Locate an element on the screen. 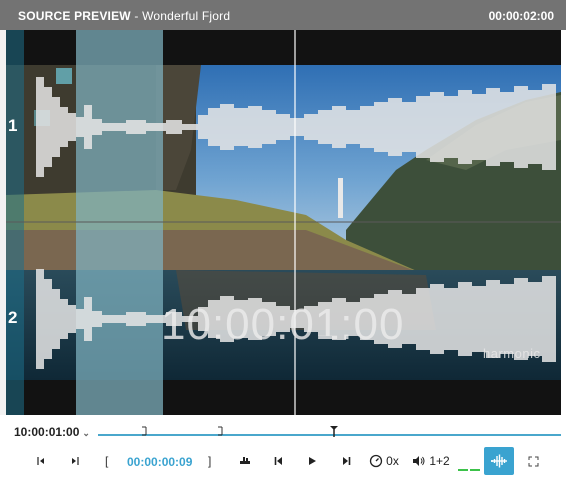  play-icon is located at coordinates (312, 461).